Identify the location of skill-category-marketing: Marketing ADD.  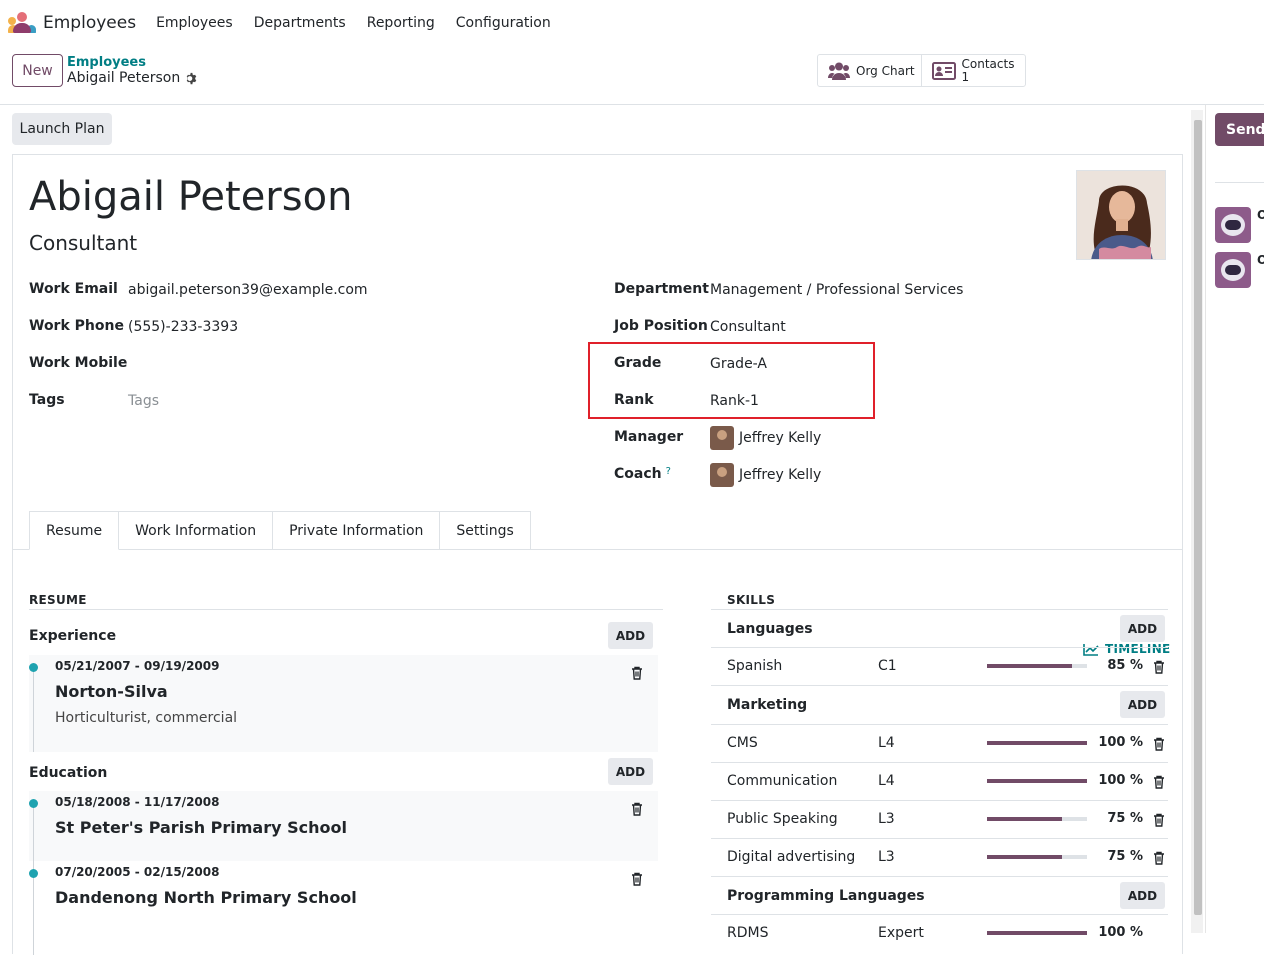
(939, 704).